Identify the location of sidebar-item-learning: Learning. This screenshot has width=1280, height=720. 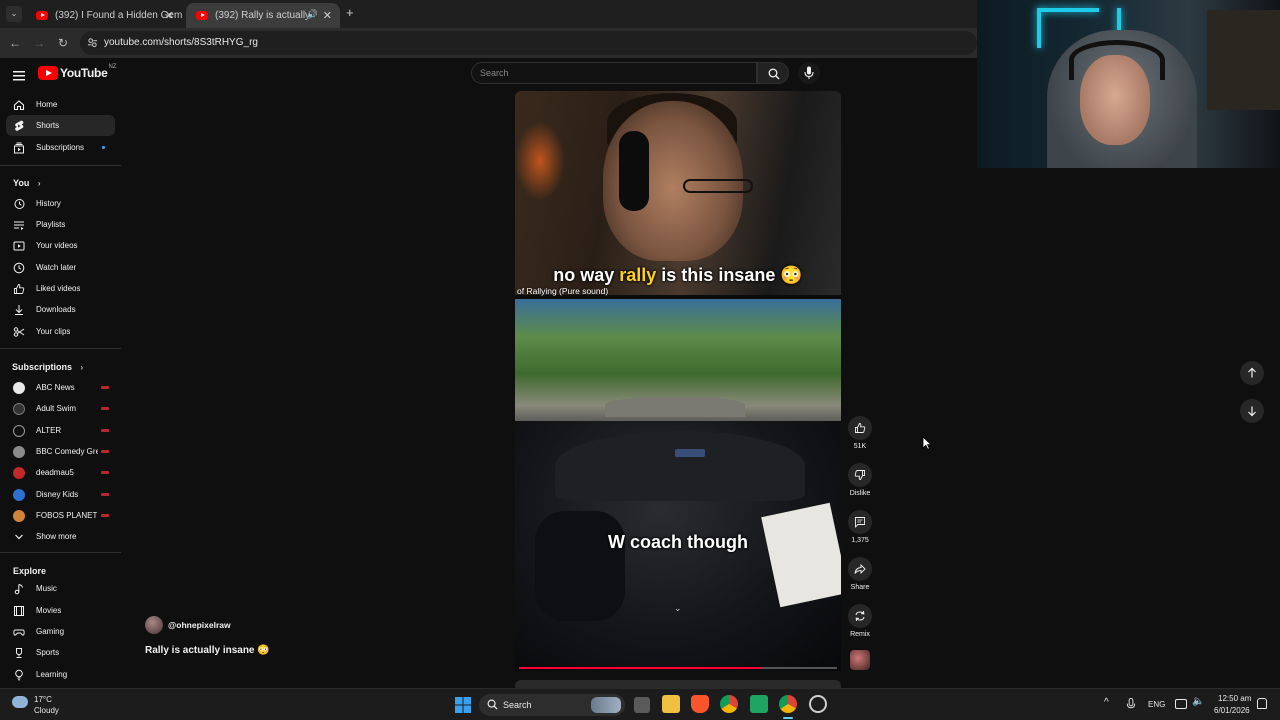
(60, 674).